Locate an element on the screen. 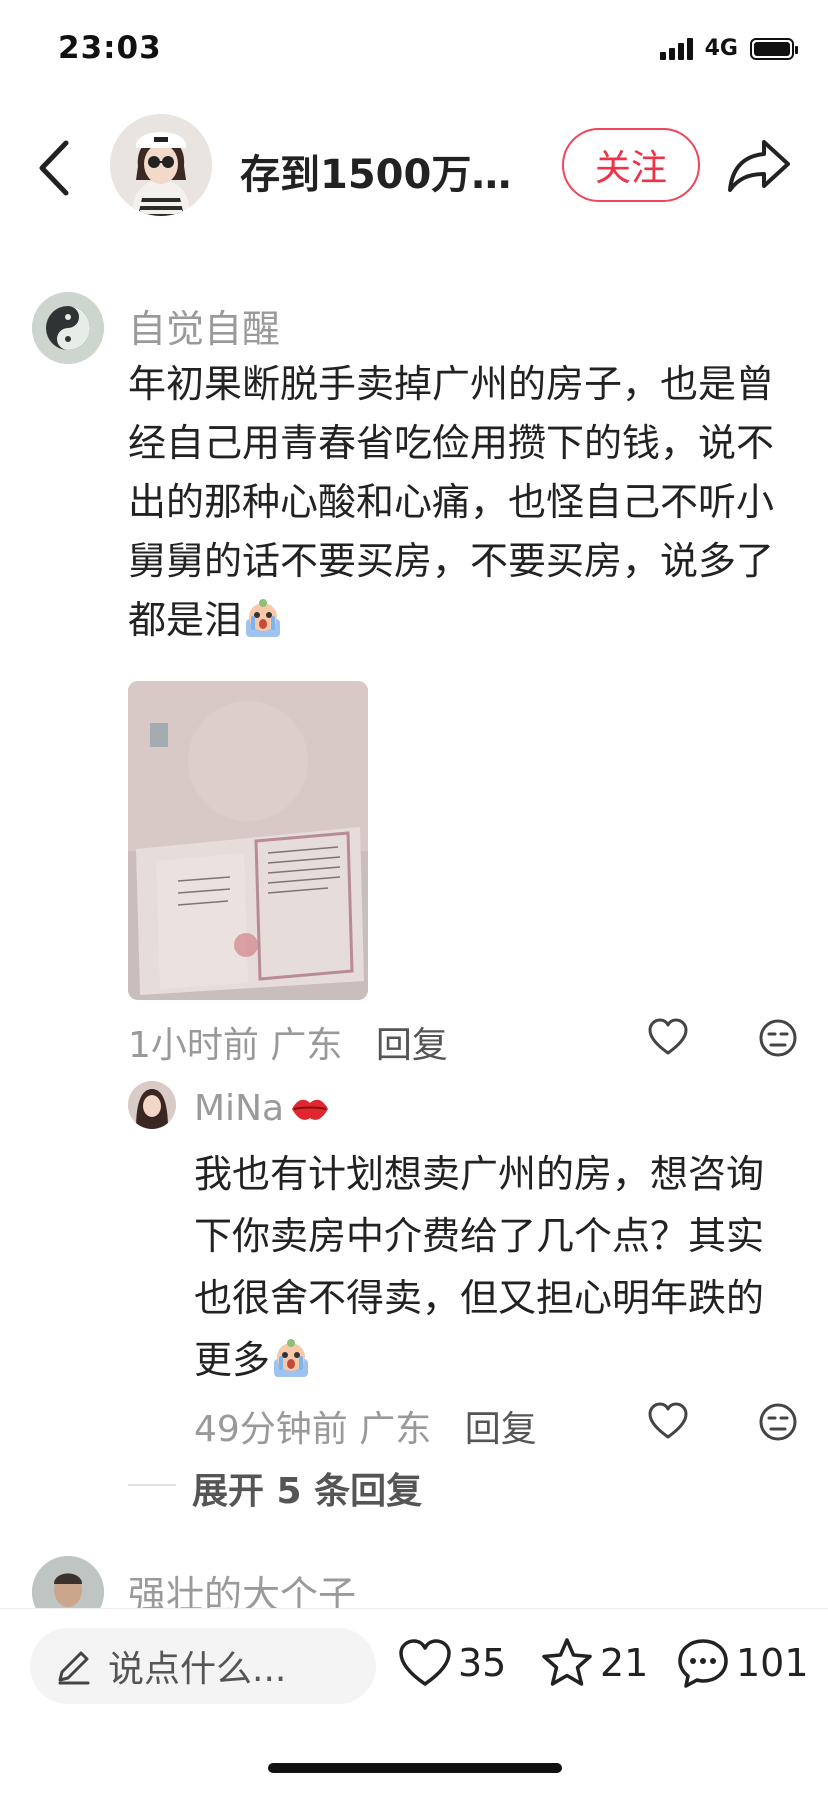 This screenshot has width=828, height=1793. like-comment-button is located at coordinates (668, 1039).